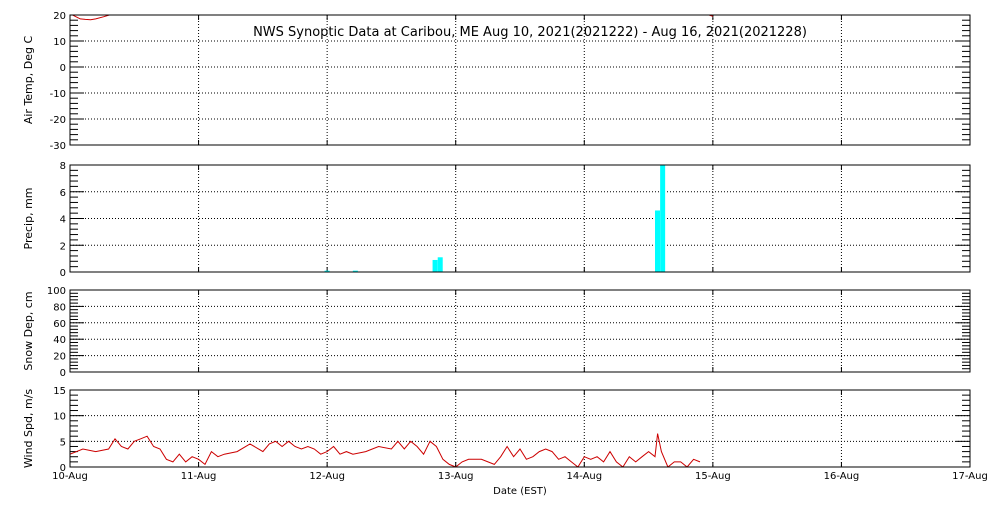 This screenshot has height=505, width=1000. What do you see at coordinates (199, 476) in the screenshot?
I see `x-tick-label: 11-Aug` at bounding box center [199, 476].